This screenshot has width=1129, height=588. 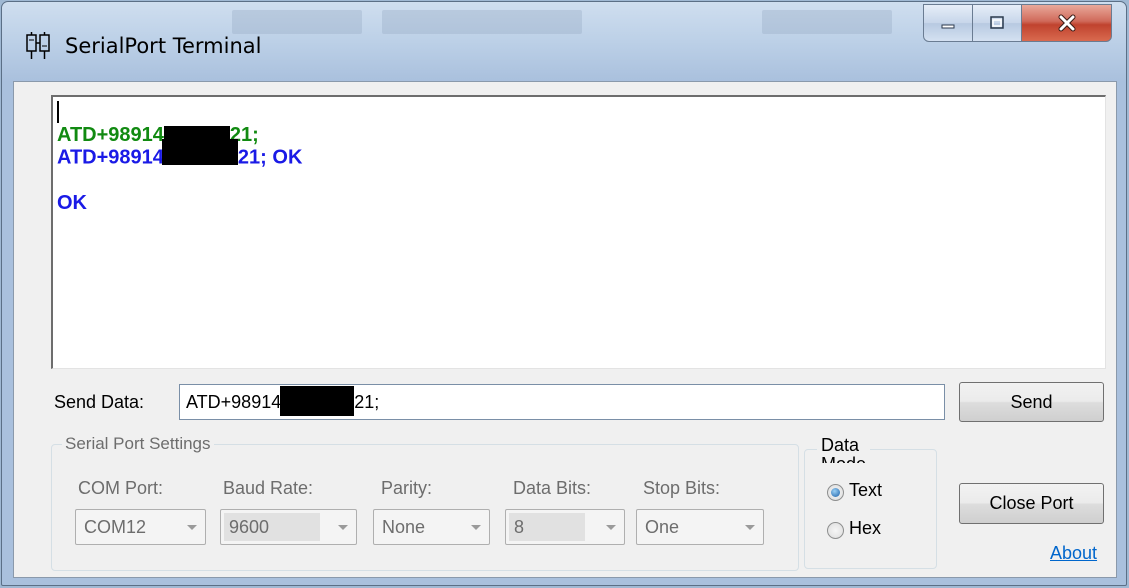 What do you see at coordinates (1031, 503) in the screenshot?
I see `close-port-button: Close Port` at bounding box center [1031, 503].